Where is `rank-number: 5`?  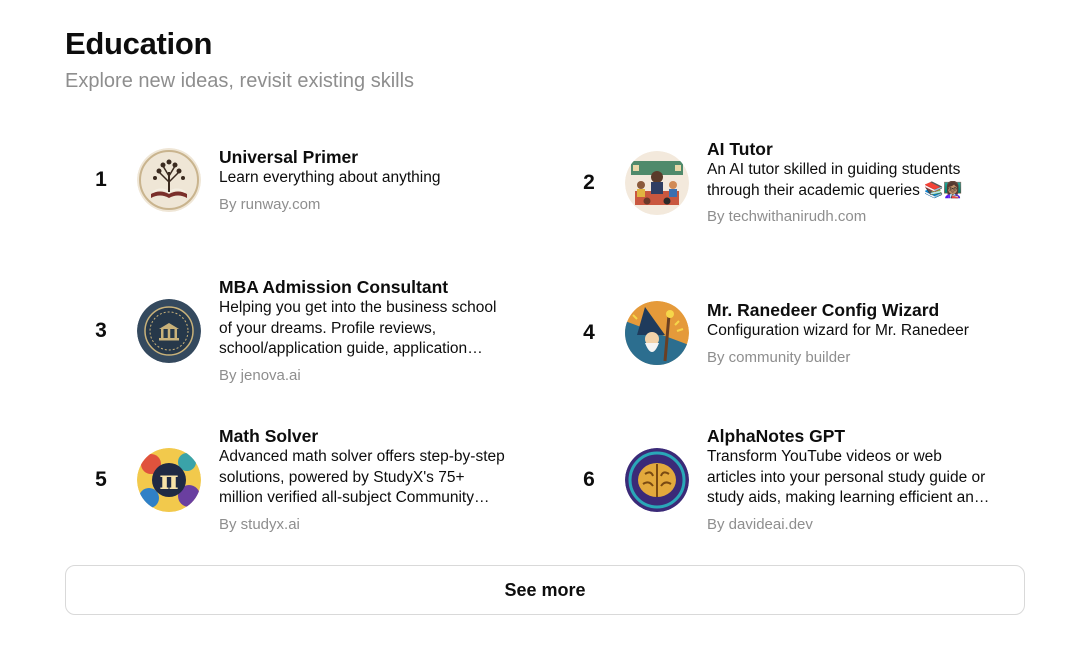
rank-number: 5 is located at coordinates (101, 479).